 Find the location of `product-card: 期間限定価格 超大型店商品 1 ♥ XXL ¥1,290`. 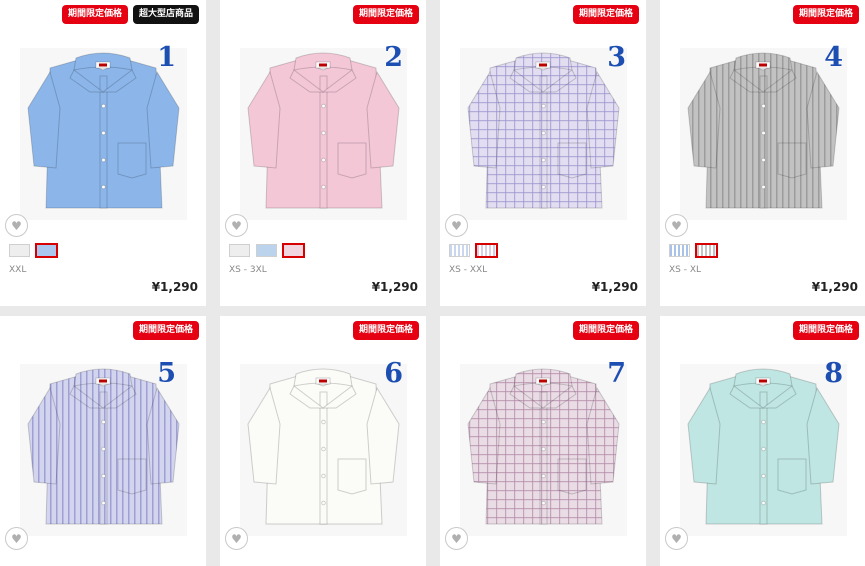

product-card: 期間限定価格 超大型店商品 1 ♥ XXL ¥1,290 is located at coordinates (103, 153).